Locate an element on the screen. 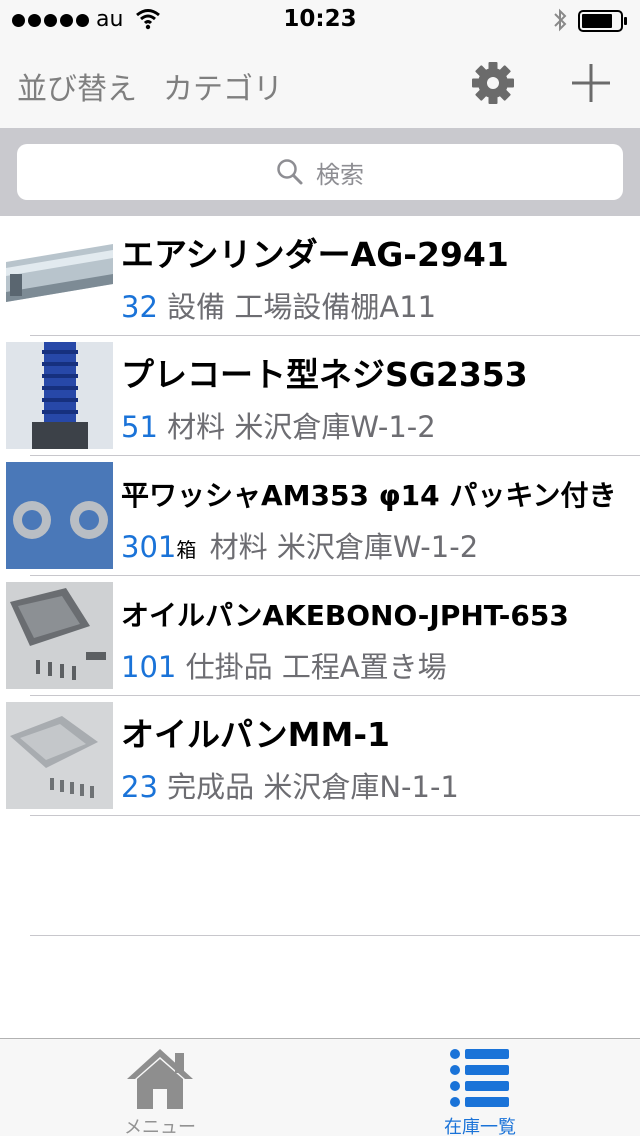 The width and height of the screenshot is (640, 1136). item-location: 工場設備棚A11 is located at coordinates (335, 307).